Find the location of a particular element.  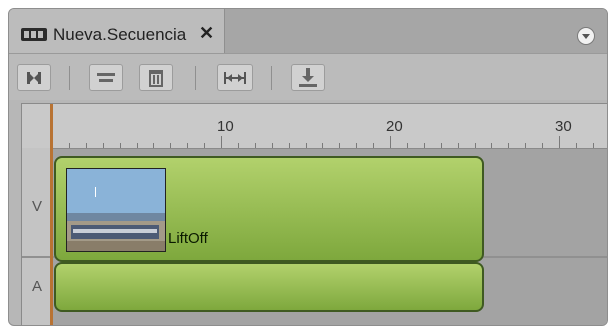

tab-sequence: Nueva.Secuencia ✕ is located at coordinates (117, 31).